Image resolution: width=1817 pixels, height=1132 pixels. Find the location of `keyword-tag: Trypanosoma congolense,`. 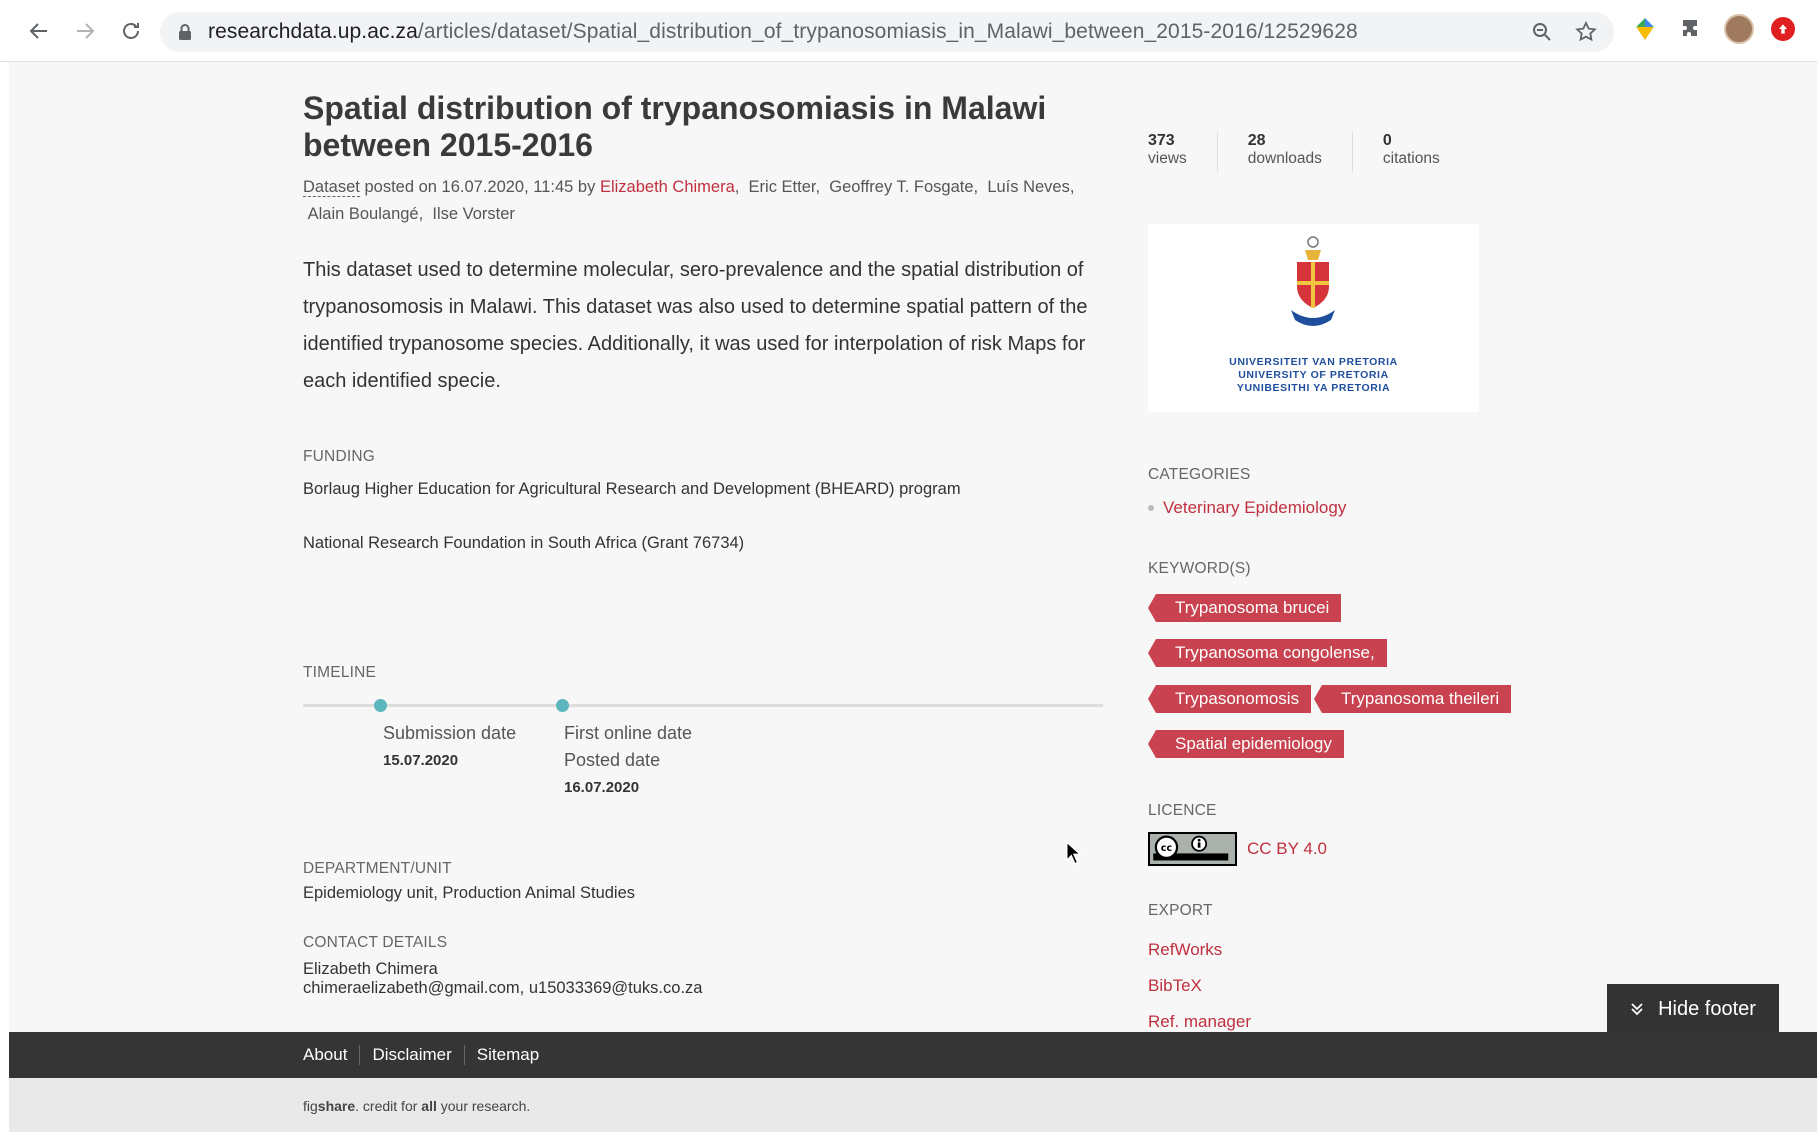

keyword-tag: Trypanosoma congolense, is located at coordinates (1267, 653).